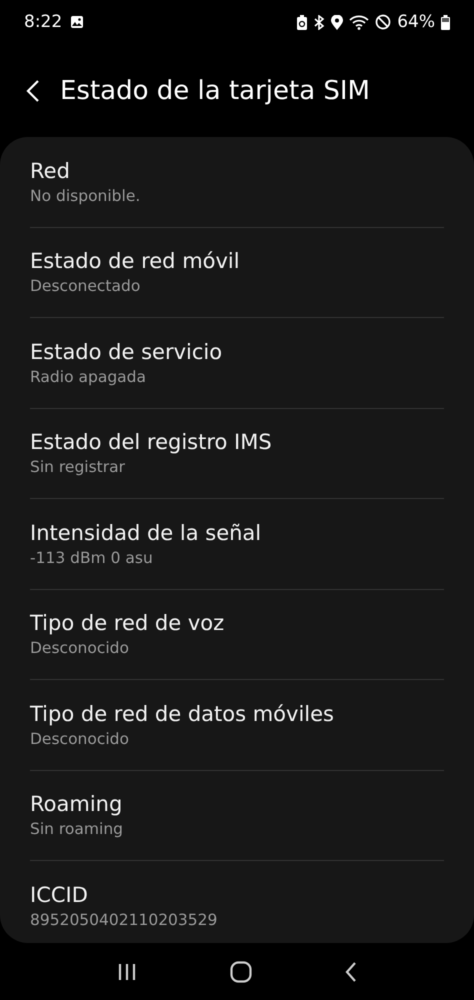 This screenshot has width=474, height=1000. What do you see at coordinates (416, 22) in the screenshot?
I see `battery-percentage: 64%` at bounding box center [416, 22].